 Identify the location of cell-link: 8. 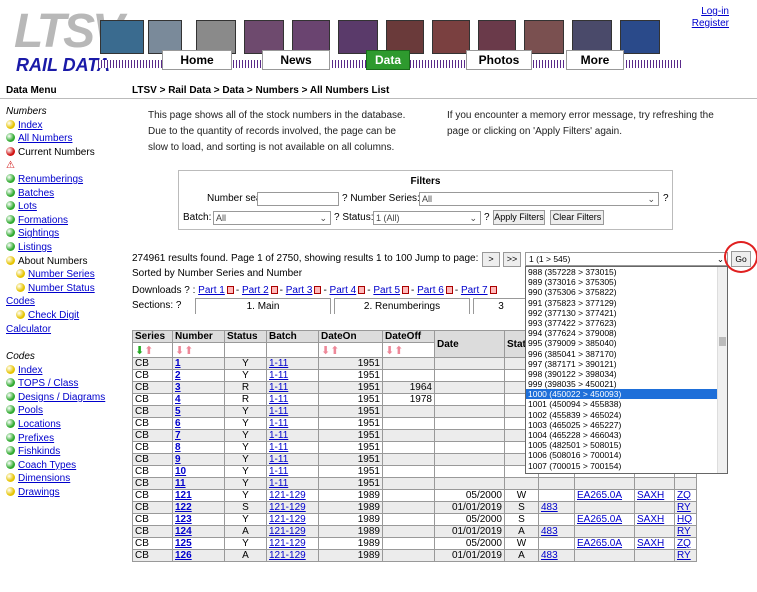
(178, 447).